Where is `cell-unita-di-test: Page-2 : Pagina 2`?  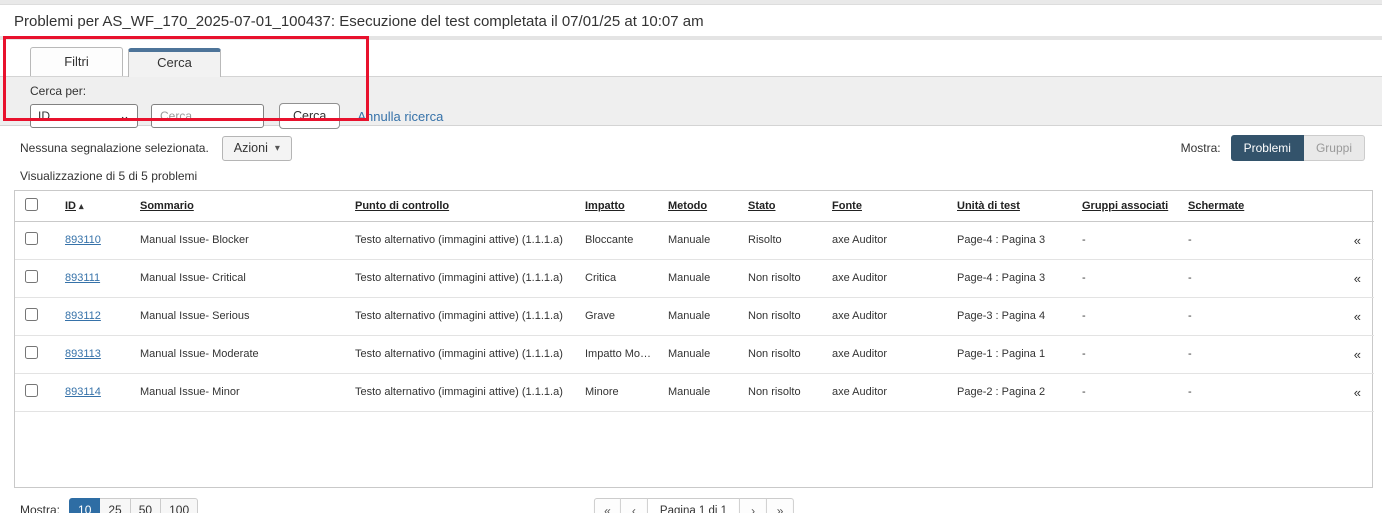
cell-unita-di-test: Page-2 : Pagina 2 is located at coordinates (1013, 392).